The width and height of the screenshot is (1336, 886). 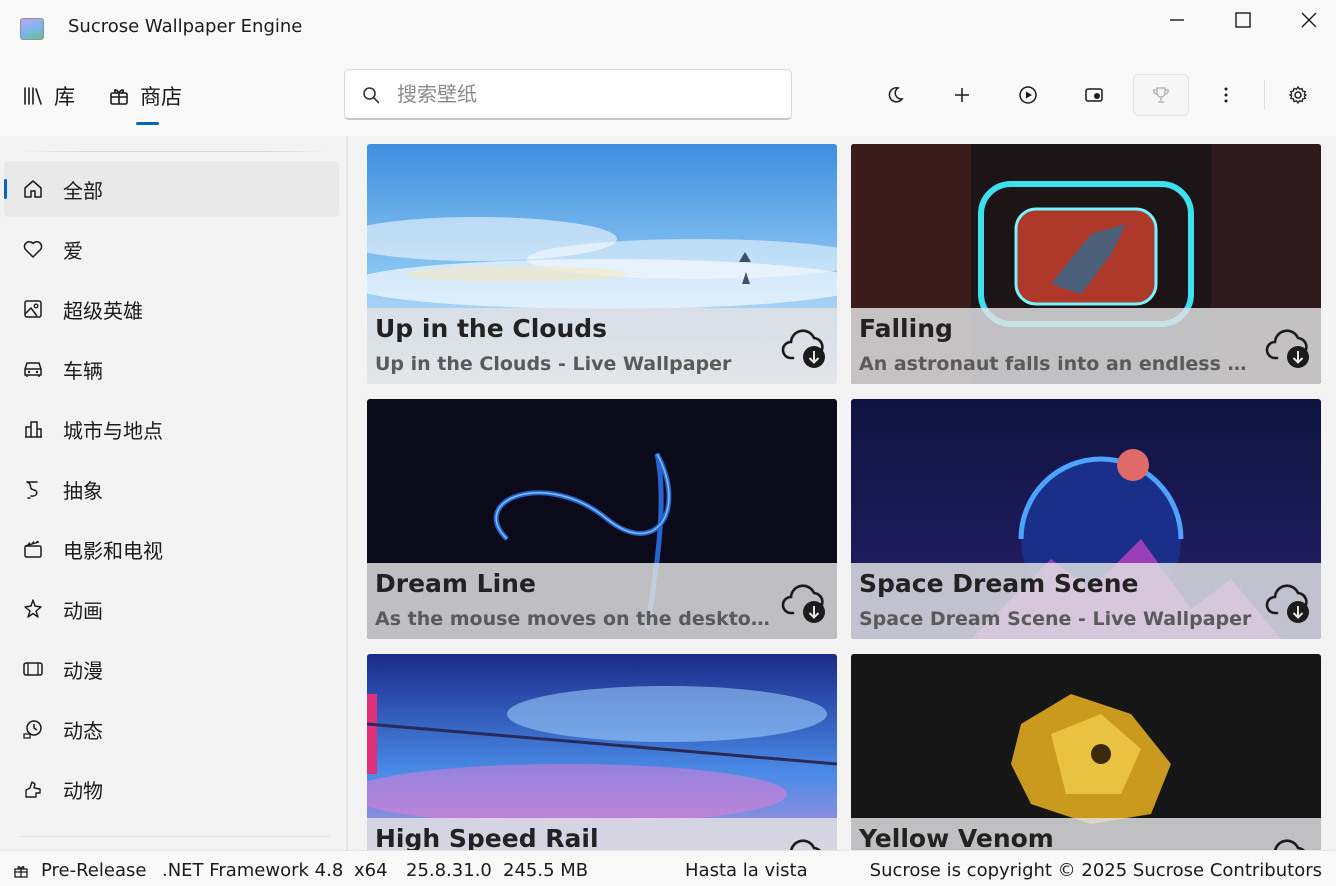 I want to click on sidebar-item-cities: 城市与地点, so click(x=171, y=429).